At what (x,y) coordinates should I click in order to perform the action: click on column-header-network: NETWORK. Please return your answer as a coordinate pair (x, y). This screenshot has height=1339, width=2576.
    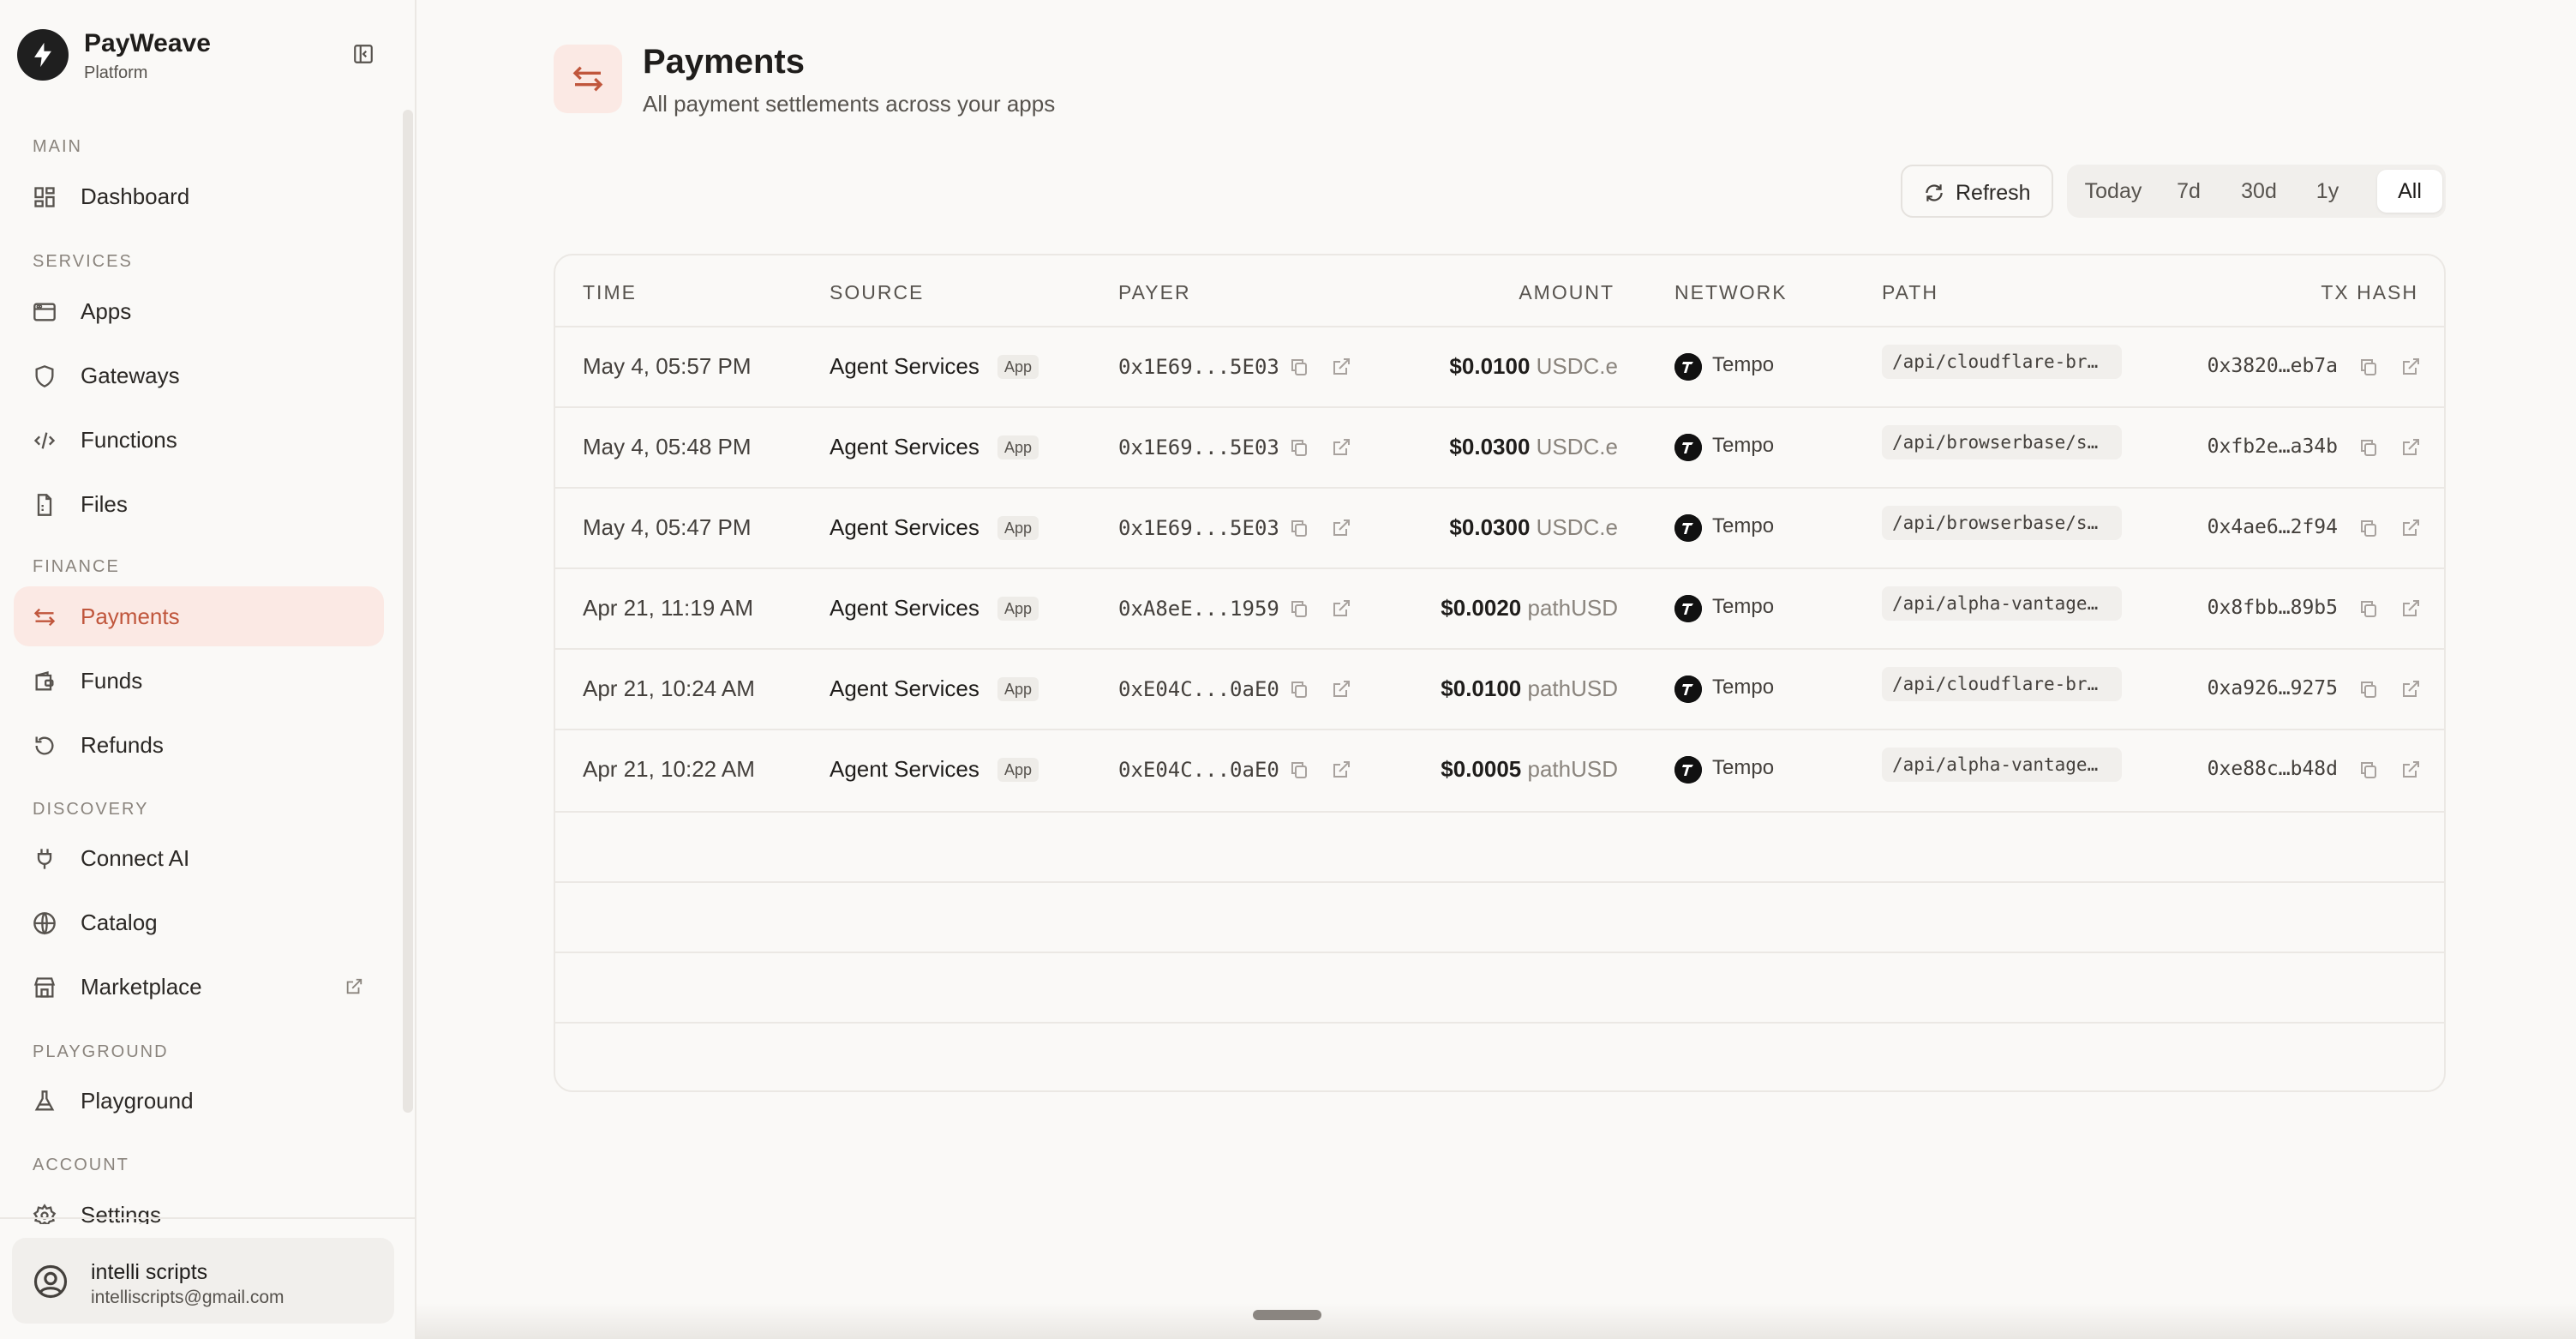
    Looking at the image, I should click on (1731, 292).